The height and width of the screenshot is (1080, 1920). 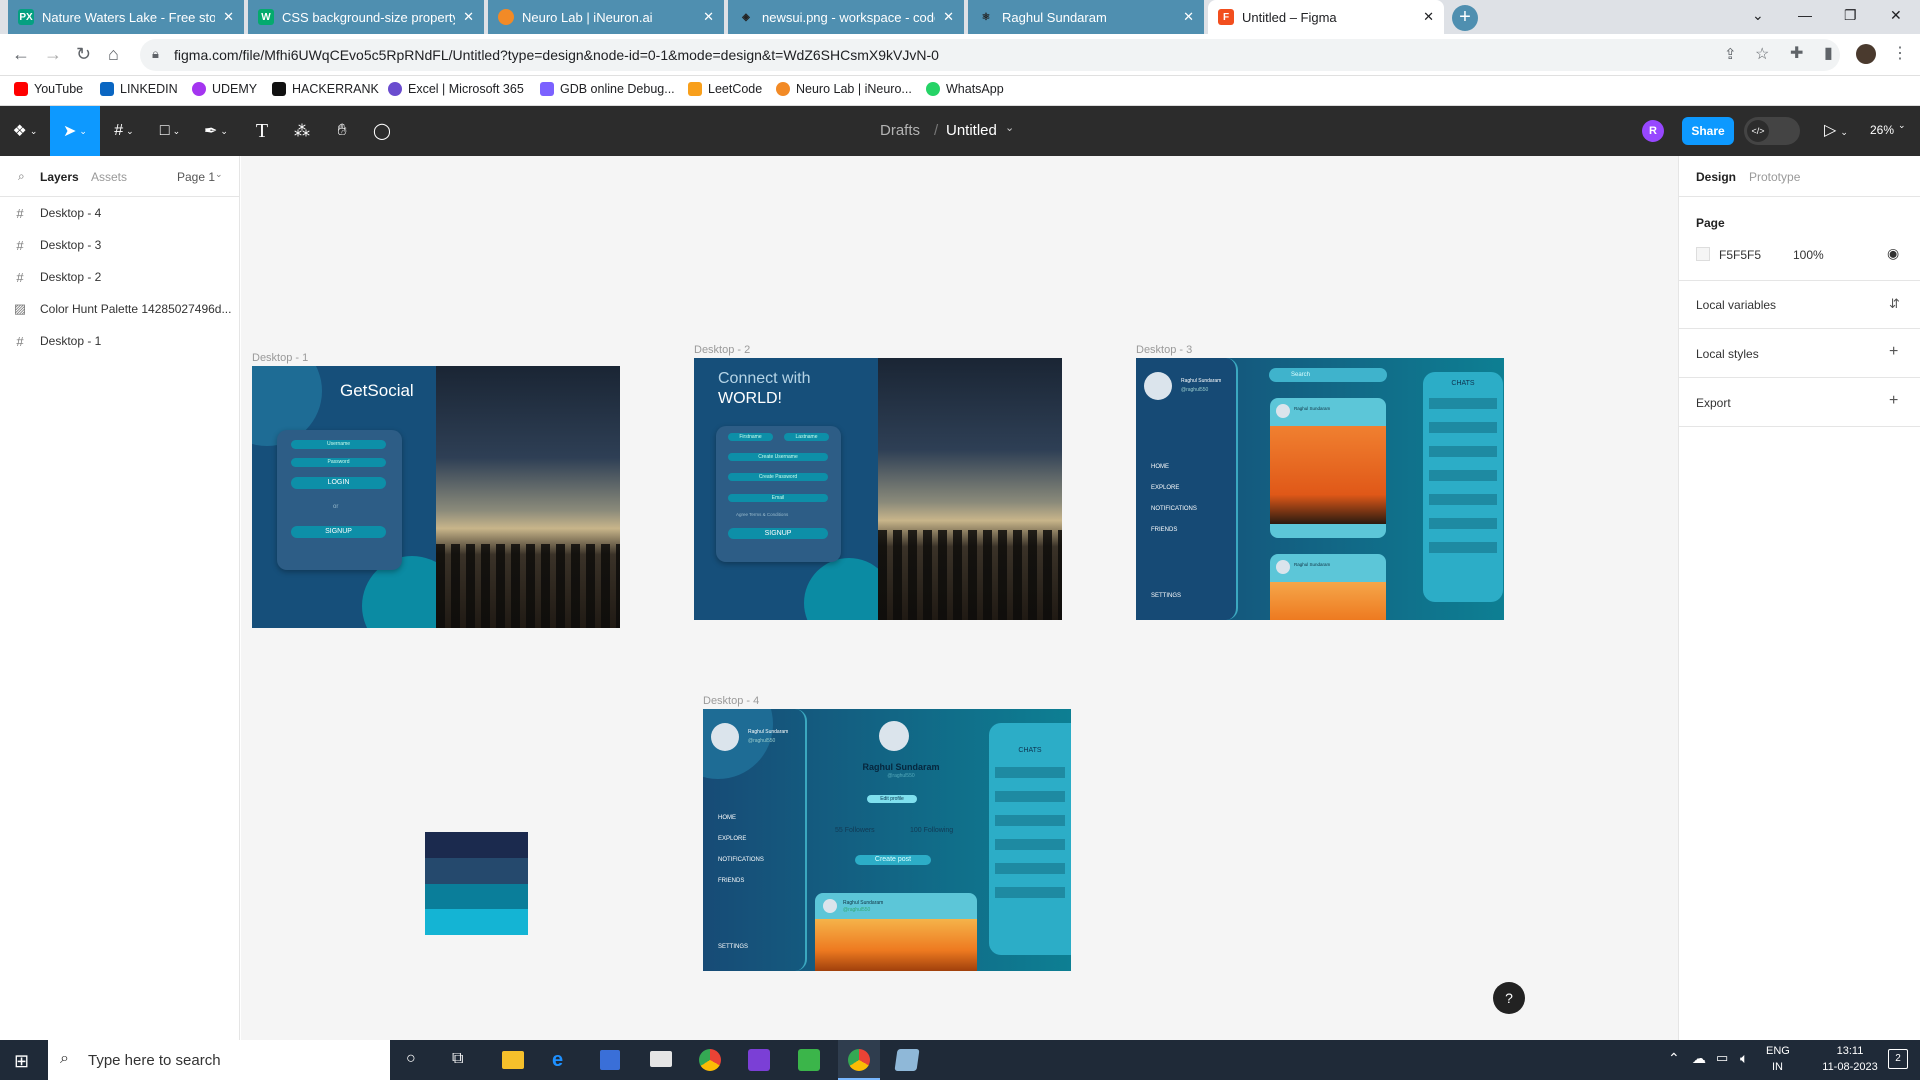 I want to click on export-label: Export, so click(x=1713, y=403).